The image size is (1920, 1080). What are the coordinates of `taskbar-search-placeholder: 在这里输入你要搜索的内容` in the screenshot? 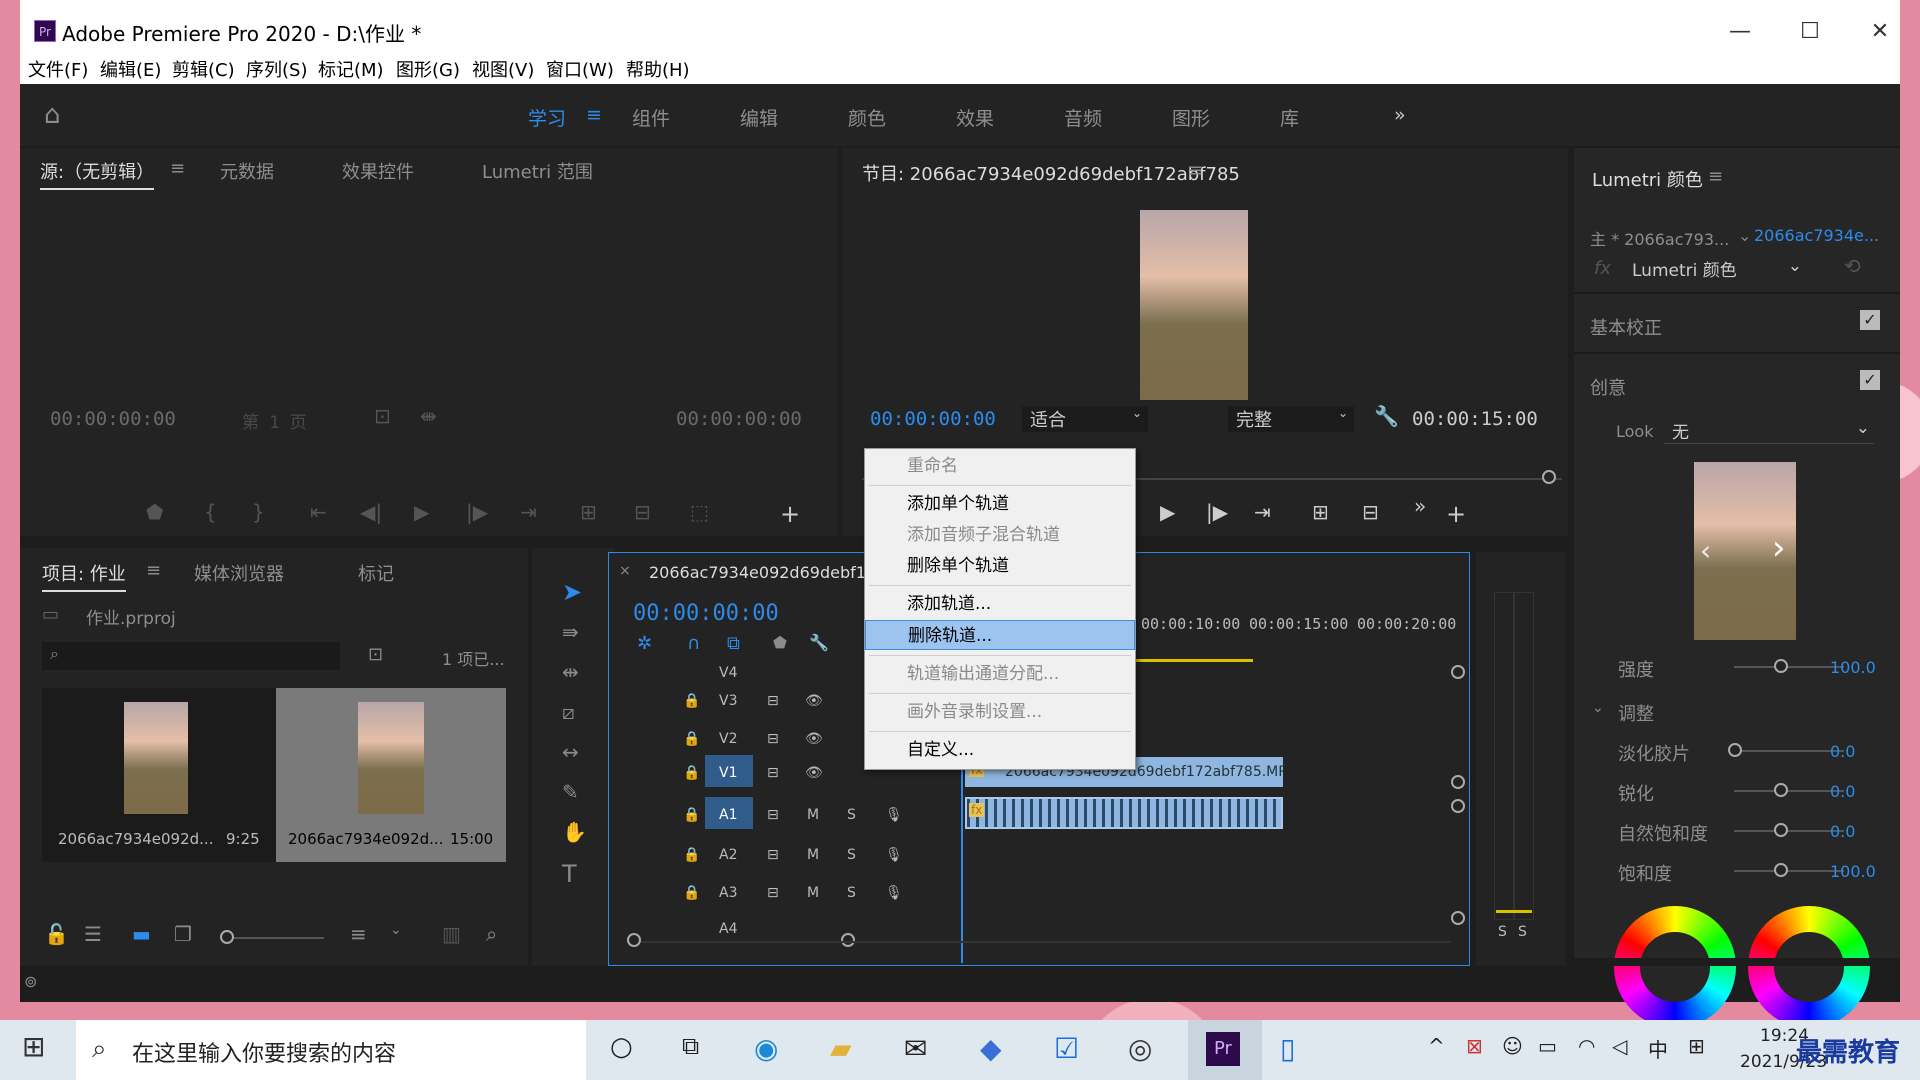 It's located at (264, 1052).